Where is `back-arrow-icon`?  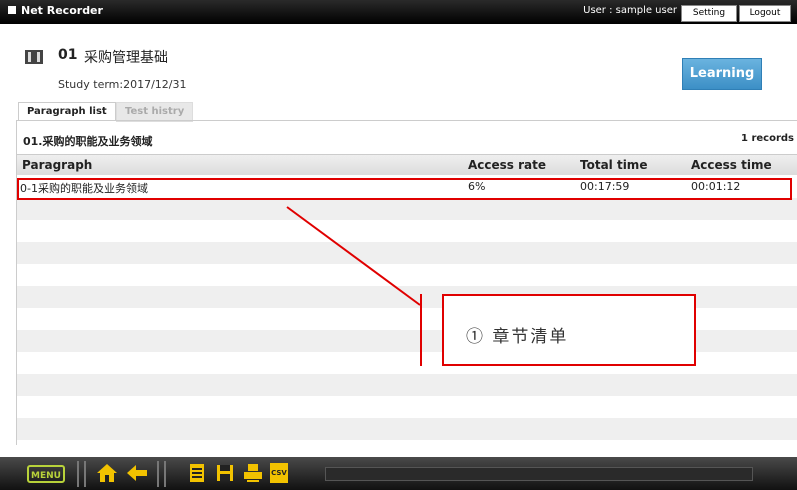 back-arrow-icon is located at coordinates (137, 473).